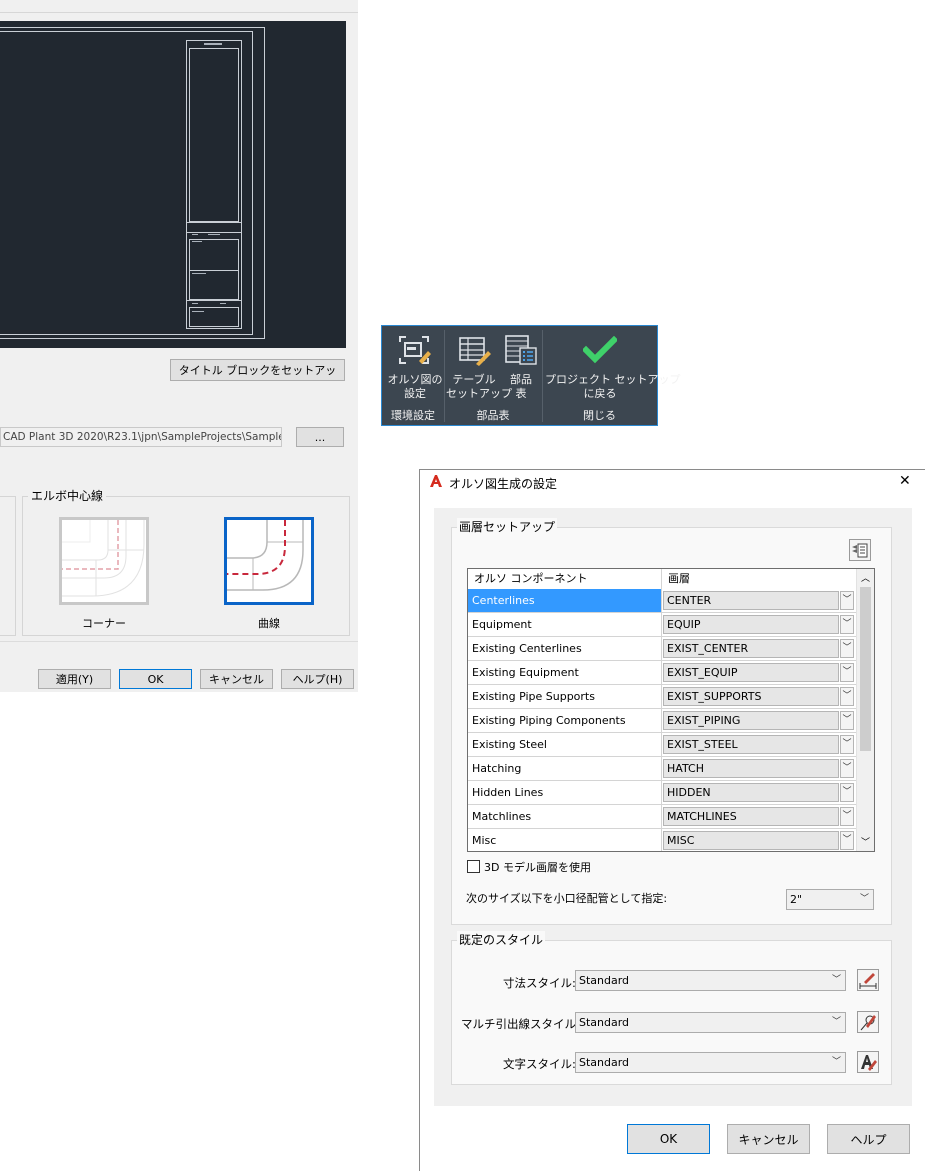 Image resolution: width=925 pixels, height=1171 pixels. What do you see at coordinates (759, 579) in the screenshot?
I see `column-header-layer: 画層` at bounding box center [759, 579].